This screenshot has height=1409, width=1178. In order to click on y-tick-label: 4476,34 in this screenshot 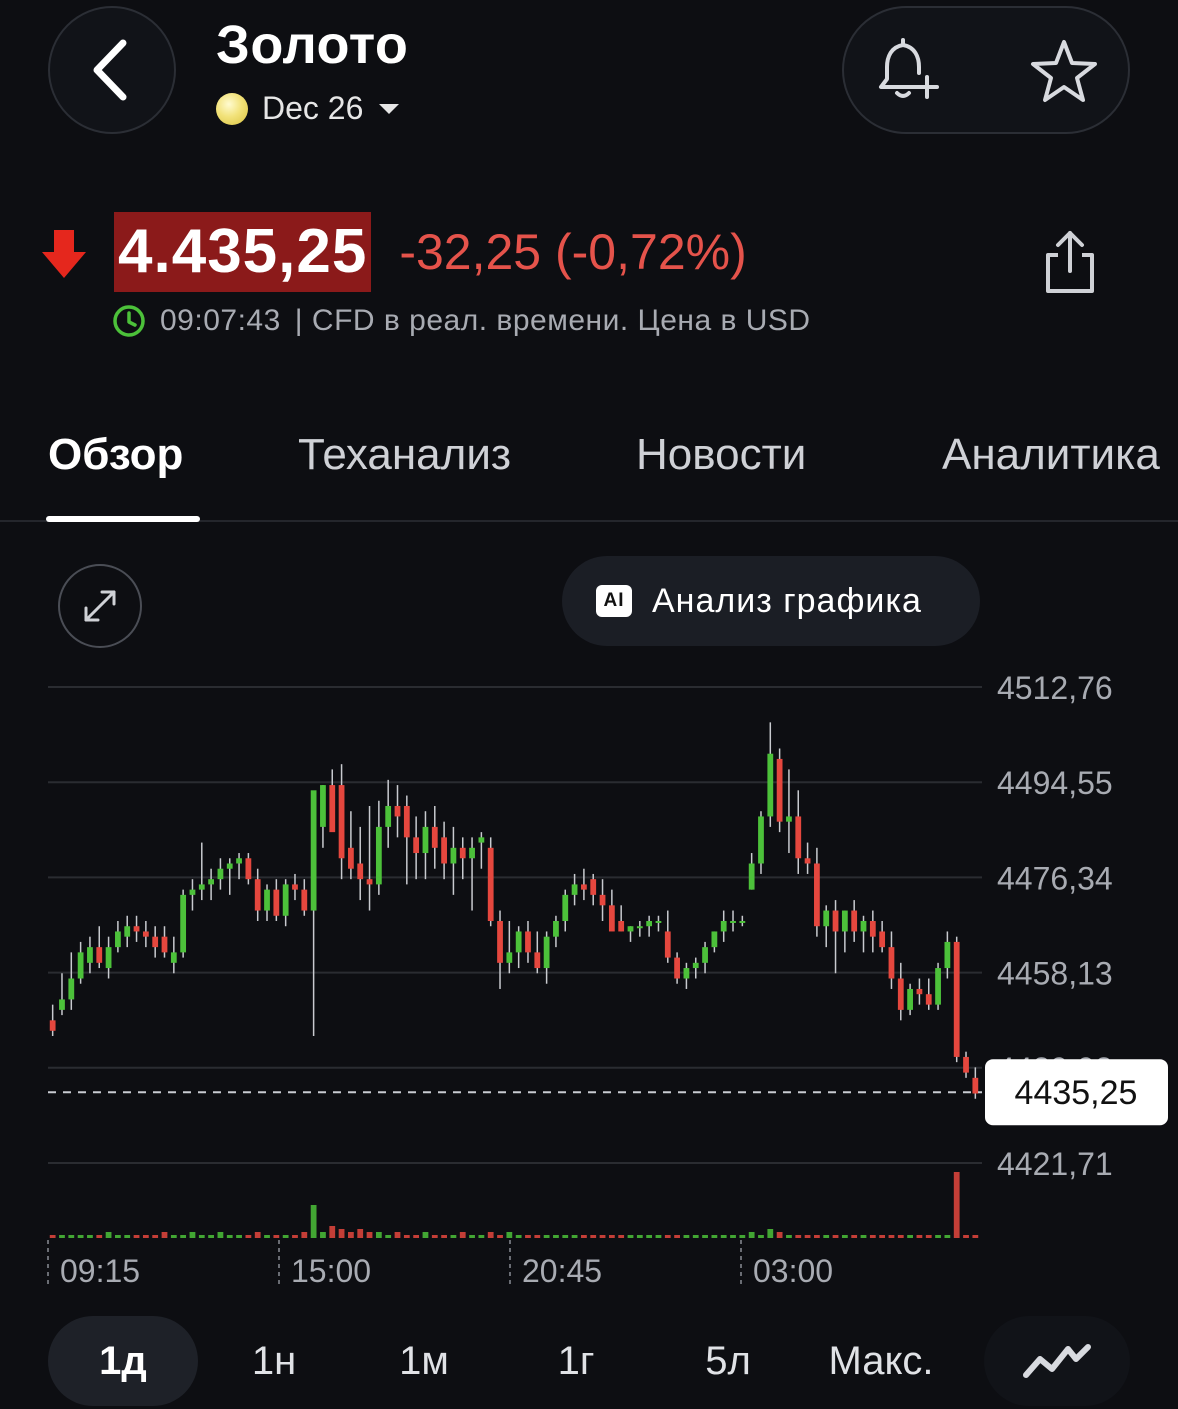, I will do `click(1055, 878)`.